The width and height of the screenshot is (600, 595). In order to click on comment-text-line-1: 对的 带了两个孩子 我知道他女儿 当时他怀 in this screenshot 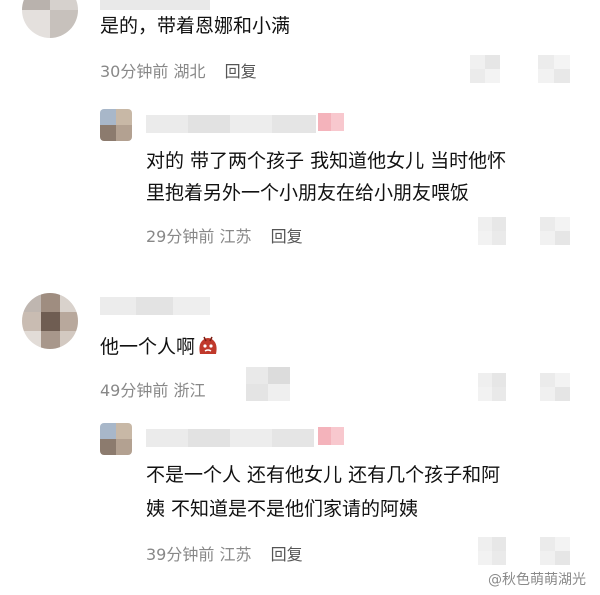, I will do `click(326, 161)`.